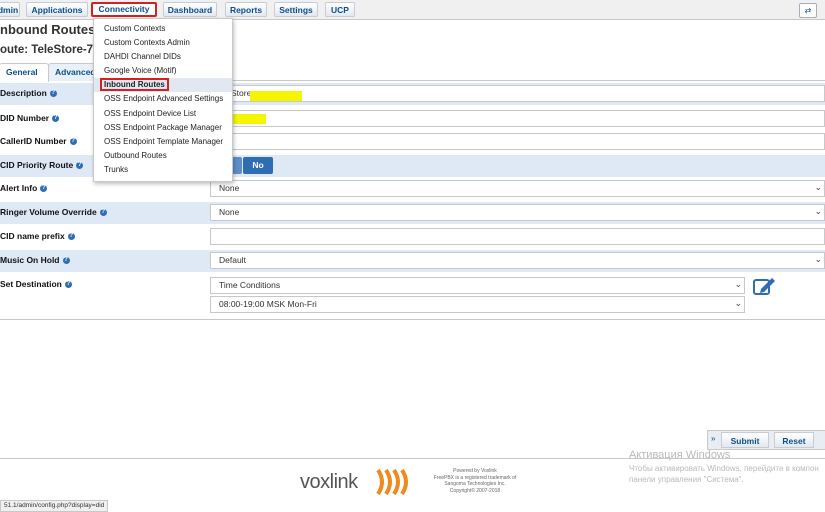  I want to click on tab-general: General, so click(24, 72).